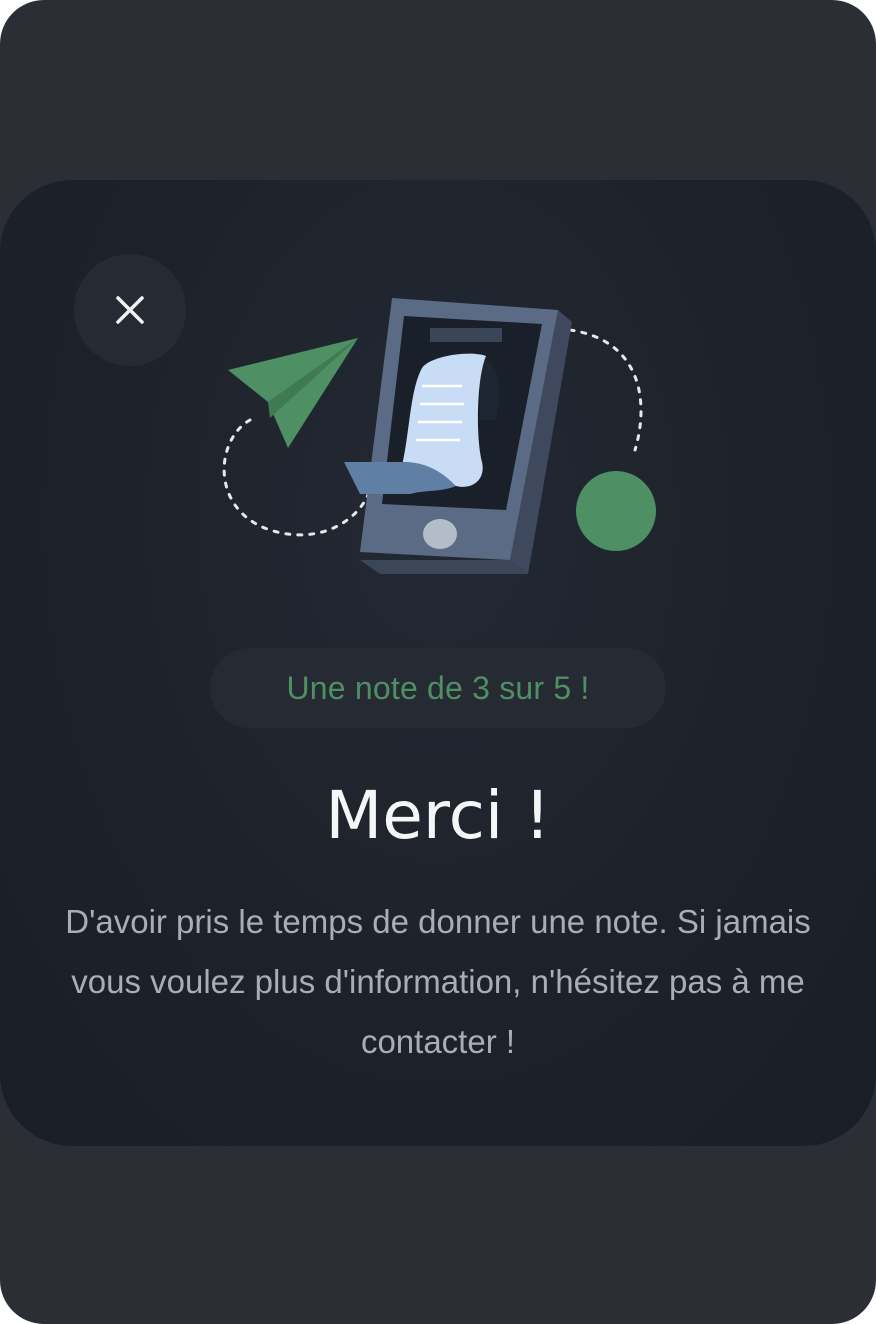 The height and width of the screenshot is (1324, 876). I want to click on phone-receipt-illustration, so click(439, 436).